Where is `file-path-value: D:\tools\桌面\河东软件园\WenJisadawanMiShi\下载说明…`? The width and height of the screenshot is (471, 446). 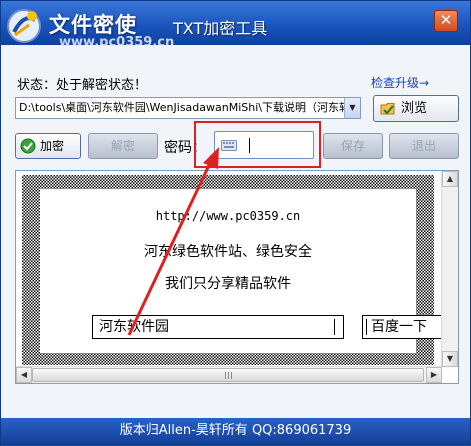 file-path-value: D:\tools\桌面\河东软件园\WenJisadawanMiShi\下载说明… is located at coordinates (184, 107).